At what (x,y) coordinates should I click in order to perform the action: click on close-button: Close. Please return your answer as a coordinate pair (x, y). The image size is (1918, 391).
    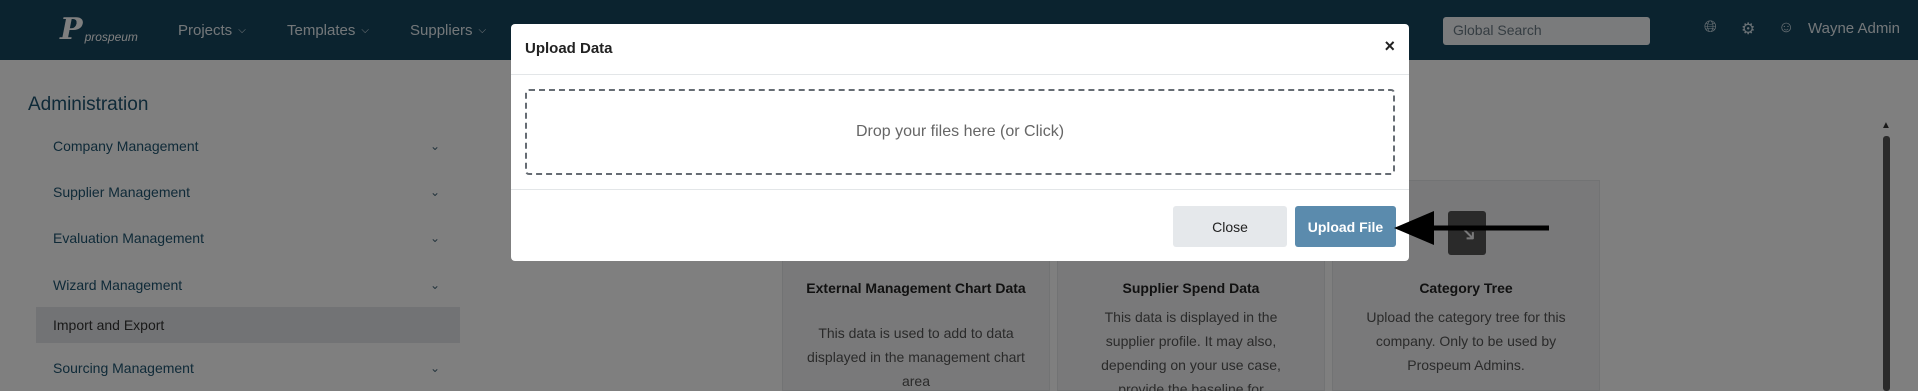
    Looking at the image, I should click on (1230, 226).